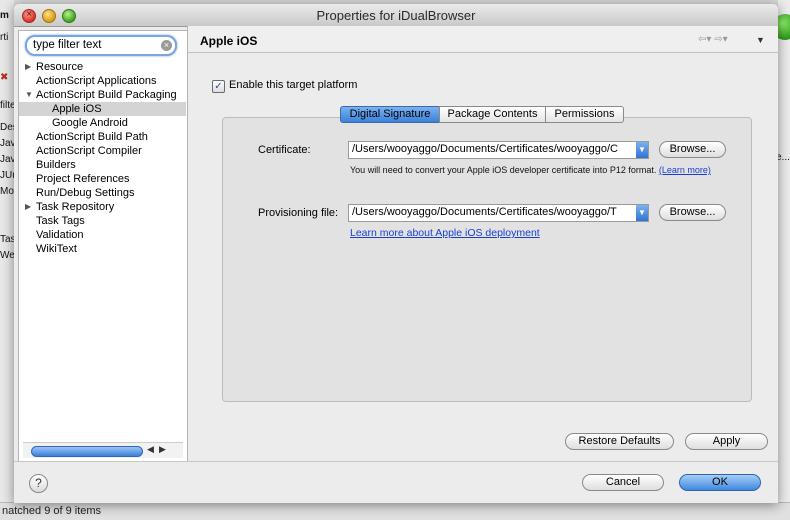  What do you see at coordinates (445, 233) in the screenshot?
I see `ios-deployment-link: Learn more about Apple iOS deployment` at bounding box center [445, 233].